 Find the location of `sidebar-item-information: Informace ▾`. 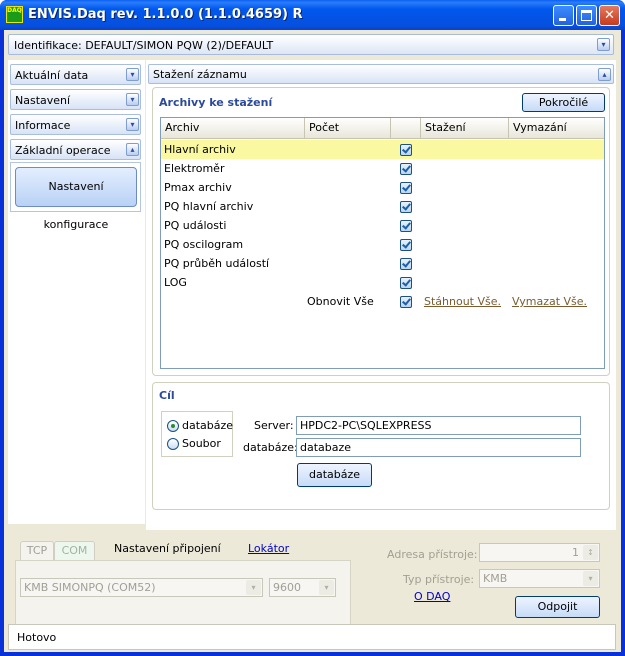

sidebar-item-information: Informace ▾ is located at coordinates (75, 124).